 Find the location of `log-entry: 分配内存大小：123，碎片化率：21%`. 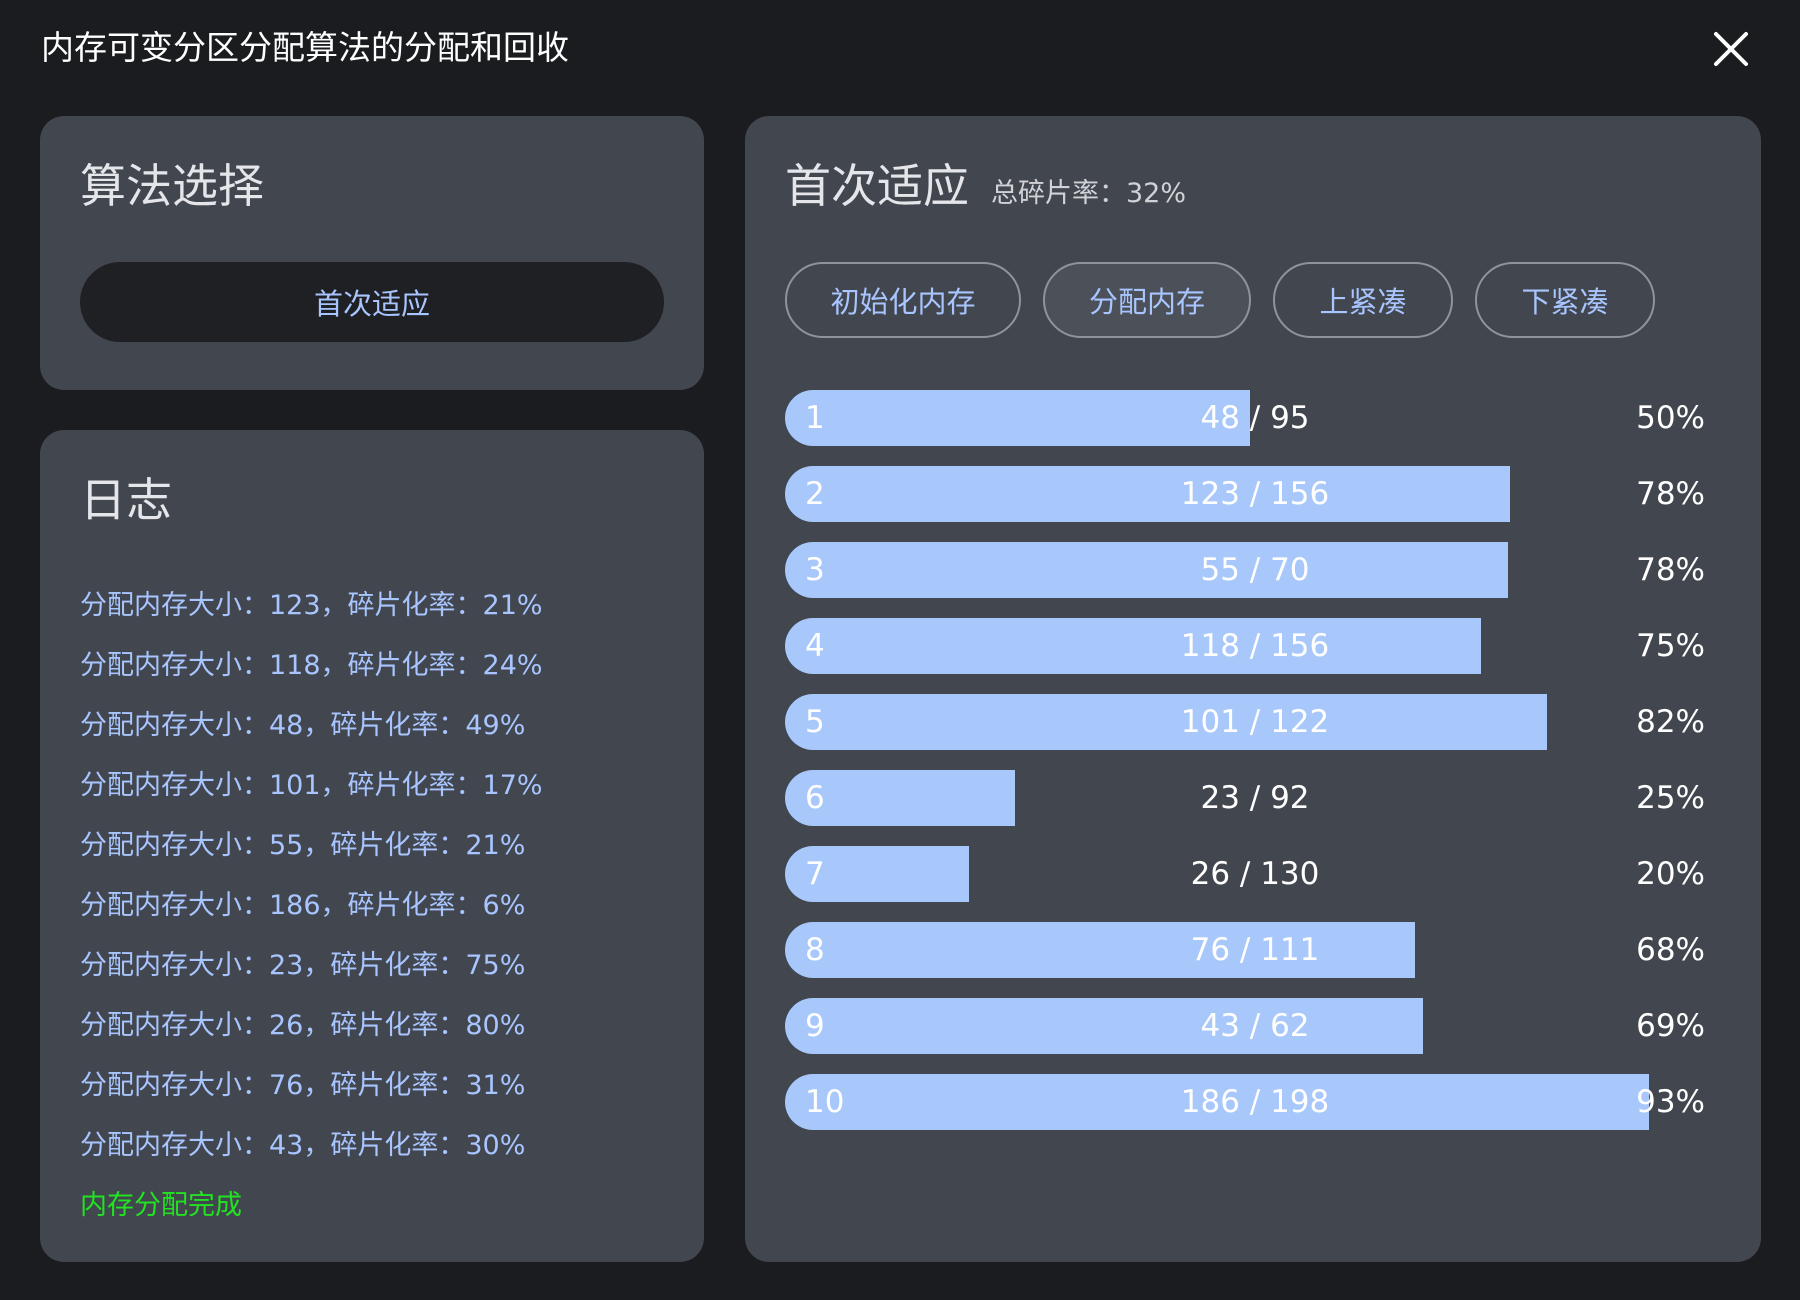

log-entry: 分配内存大小：123，碎片化率：21% is located at coordinates (311, 605).